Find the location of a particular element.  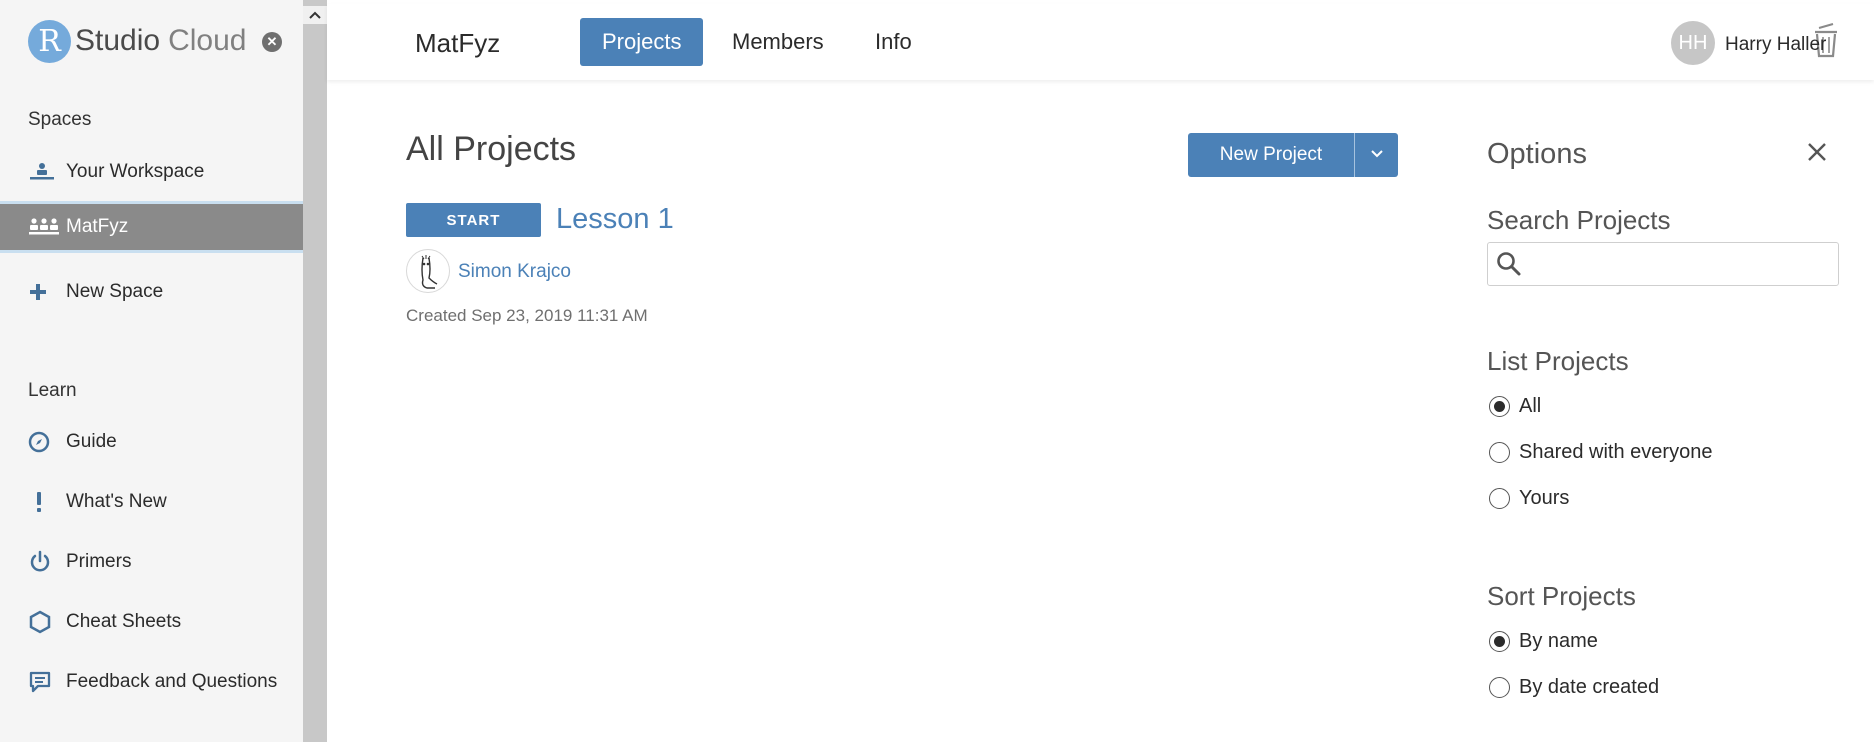

exclamation-icon is located at coordinates (47, 502).